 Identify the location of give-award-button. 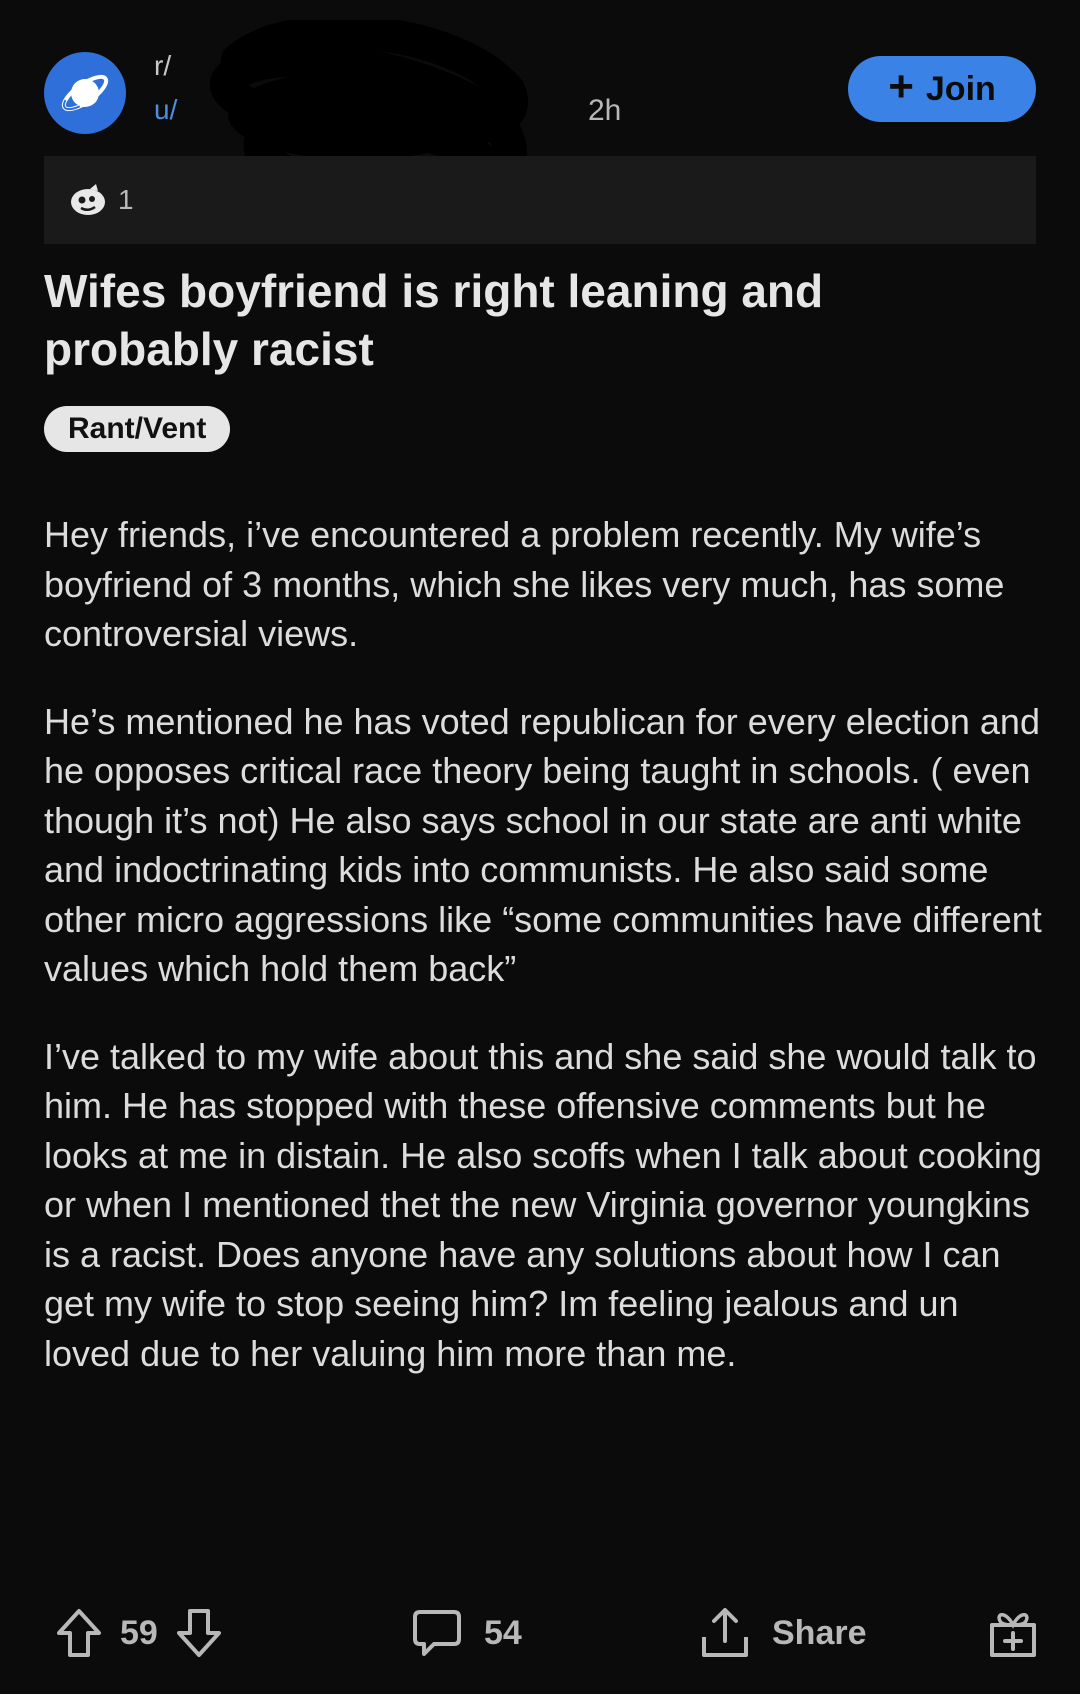
(1013, 1633).